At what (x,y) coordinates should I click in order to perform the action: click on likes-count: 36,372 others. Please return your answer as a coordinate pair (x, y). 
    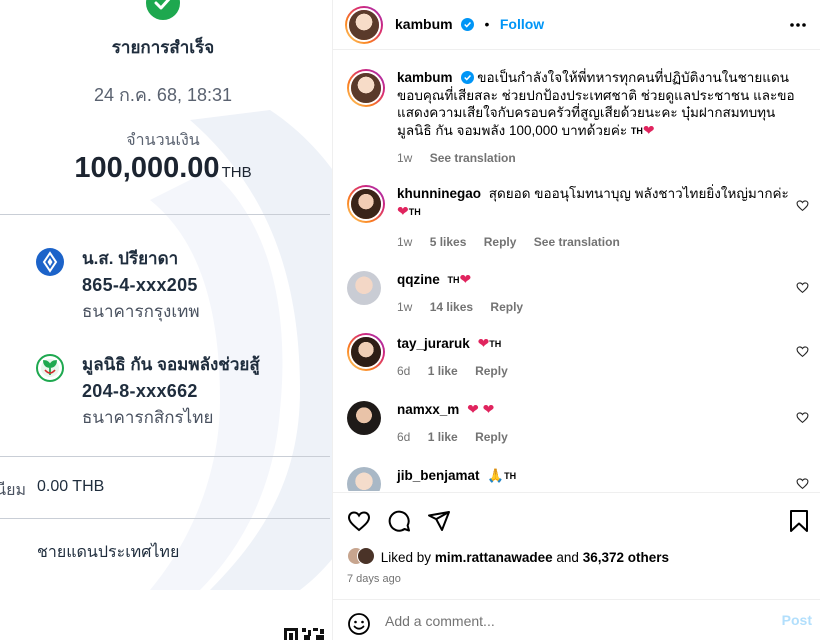
    Looking at the image, I should click on (626, 557).